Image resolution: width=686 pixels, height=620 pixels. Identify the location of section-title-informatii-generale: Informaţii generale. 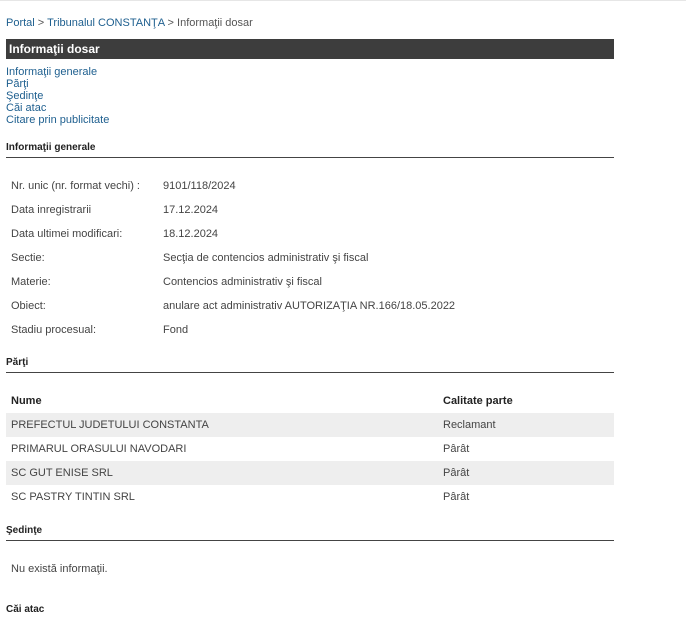
(310, 150).